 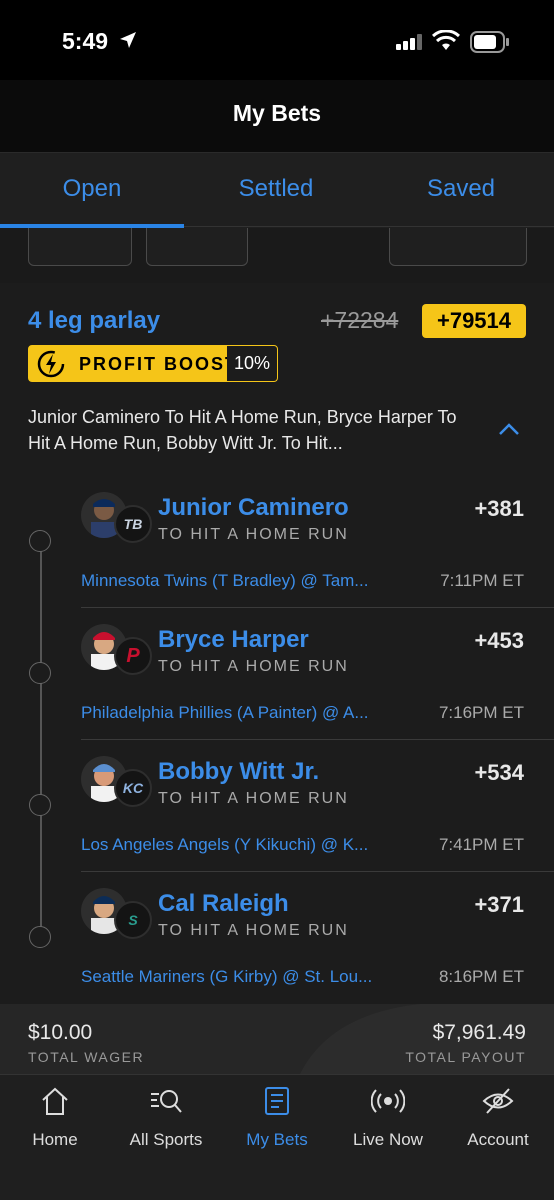 I want to click on bet-slip-icon, so click(x=277, y=1101).